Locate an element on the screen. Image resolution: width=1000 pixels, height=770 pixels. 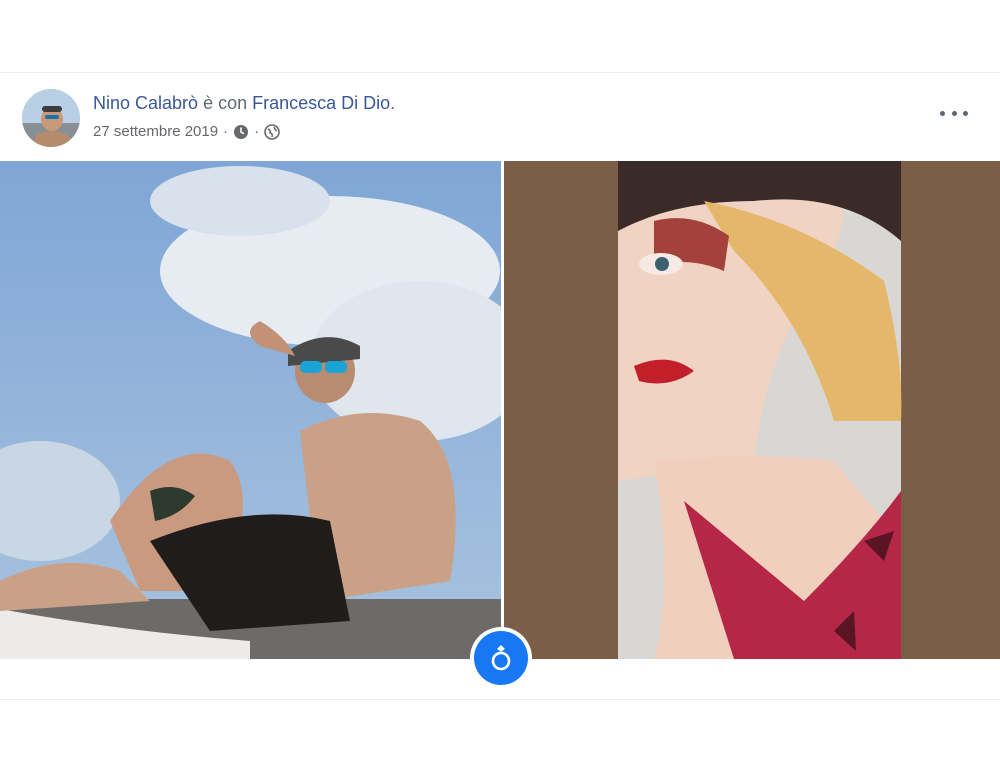
tagged-person-link: Francesca Di Dio is located at coordinates (321, 103).